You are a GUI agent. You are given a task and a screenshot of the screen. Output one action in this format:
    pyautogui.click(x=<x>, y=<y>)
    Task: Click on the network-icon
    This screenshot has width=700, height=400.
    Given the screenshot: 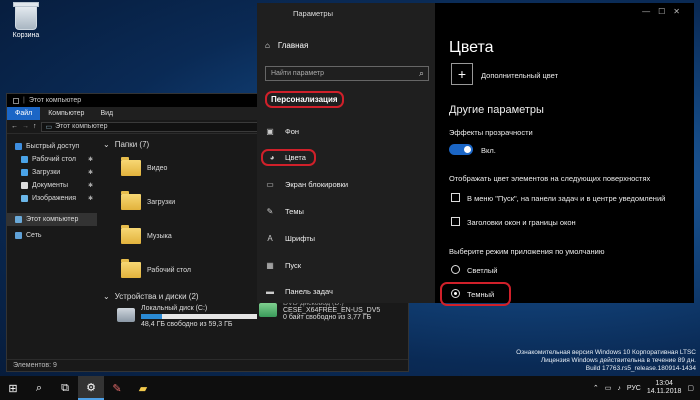 What is the action you would take?
    pyautogui.click(x=18, y=235)
    